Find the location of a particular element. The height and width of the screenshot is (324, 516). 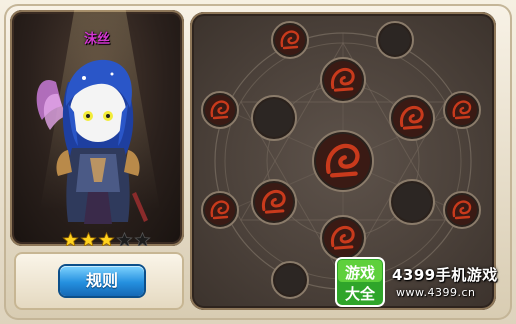

rune-slot-outer-left-upper is located at coordinates (220, 110).